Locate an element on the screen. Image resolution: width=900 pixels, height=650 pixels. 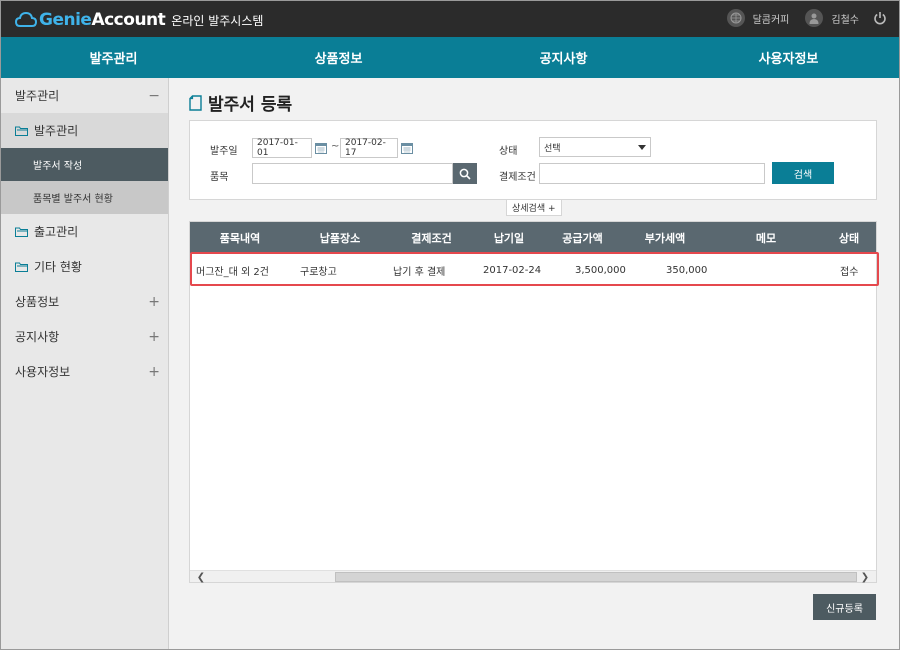
sidebar-section-product: 상품정보 + is located at coordinates (84, 301).